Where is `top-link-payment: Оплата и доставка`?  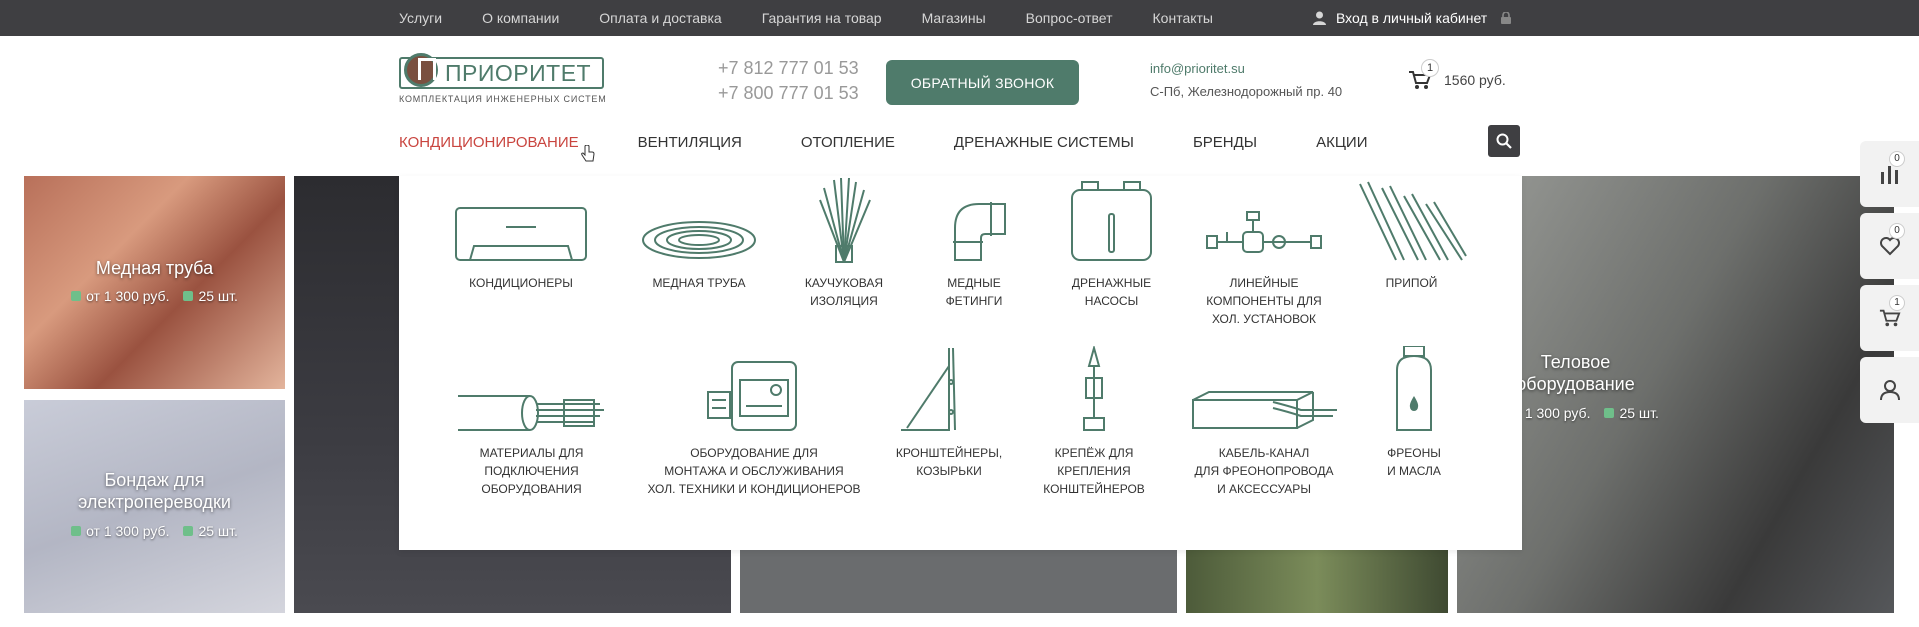
top-link-payment: Оплата и доставка is located at coordinates (660, 18).